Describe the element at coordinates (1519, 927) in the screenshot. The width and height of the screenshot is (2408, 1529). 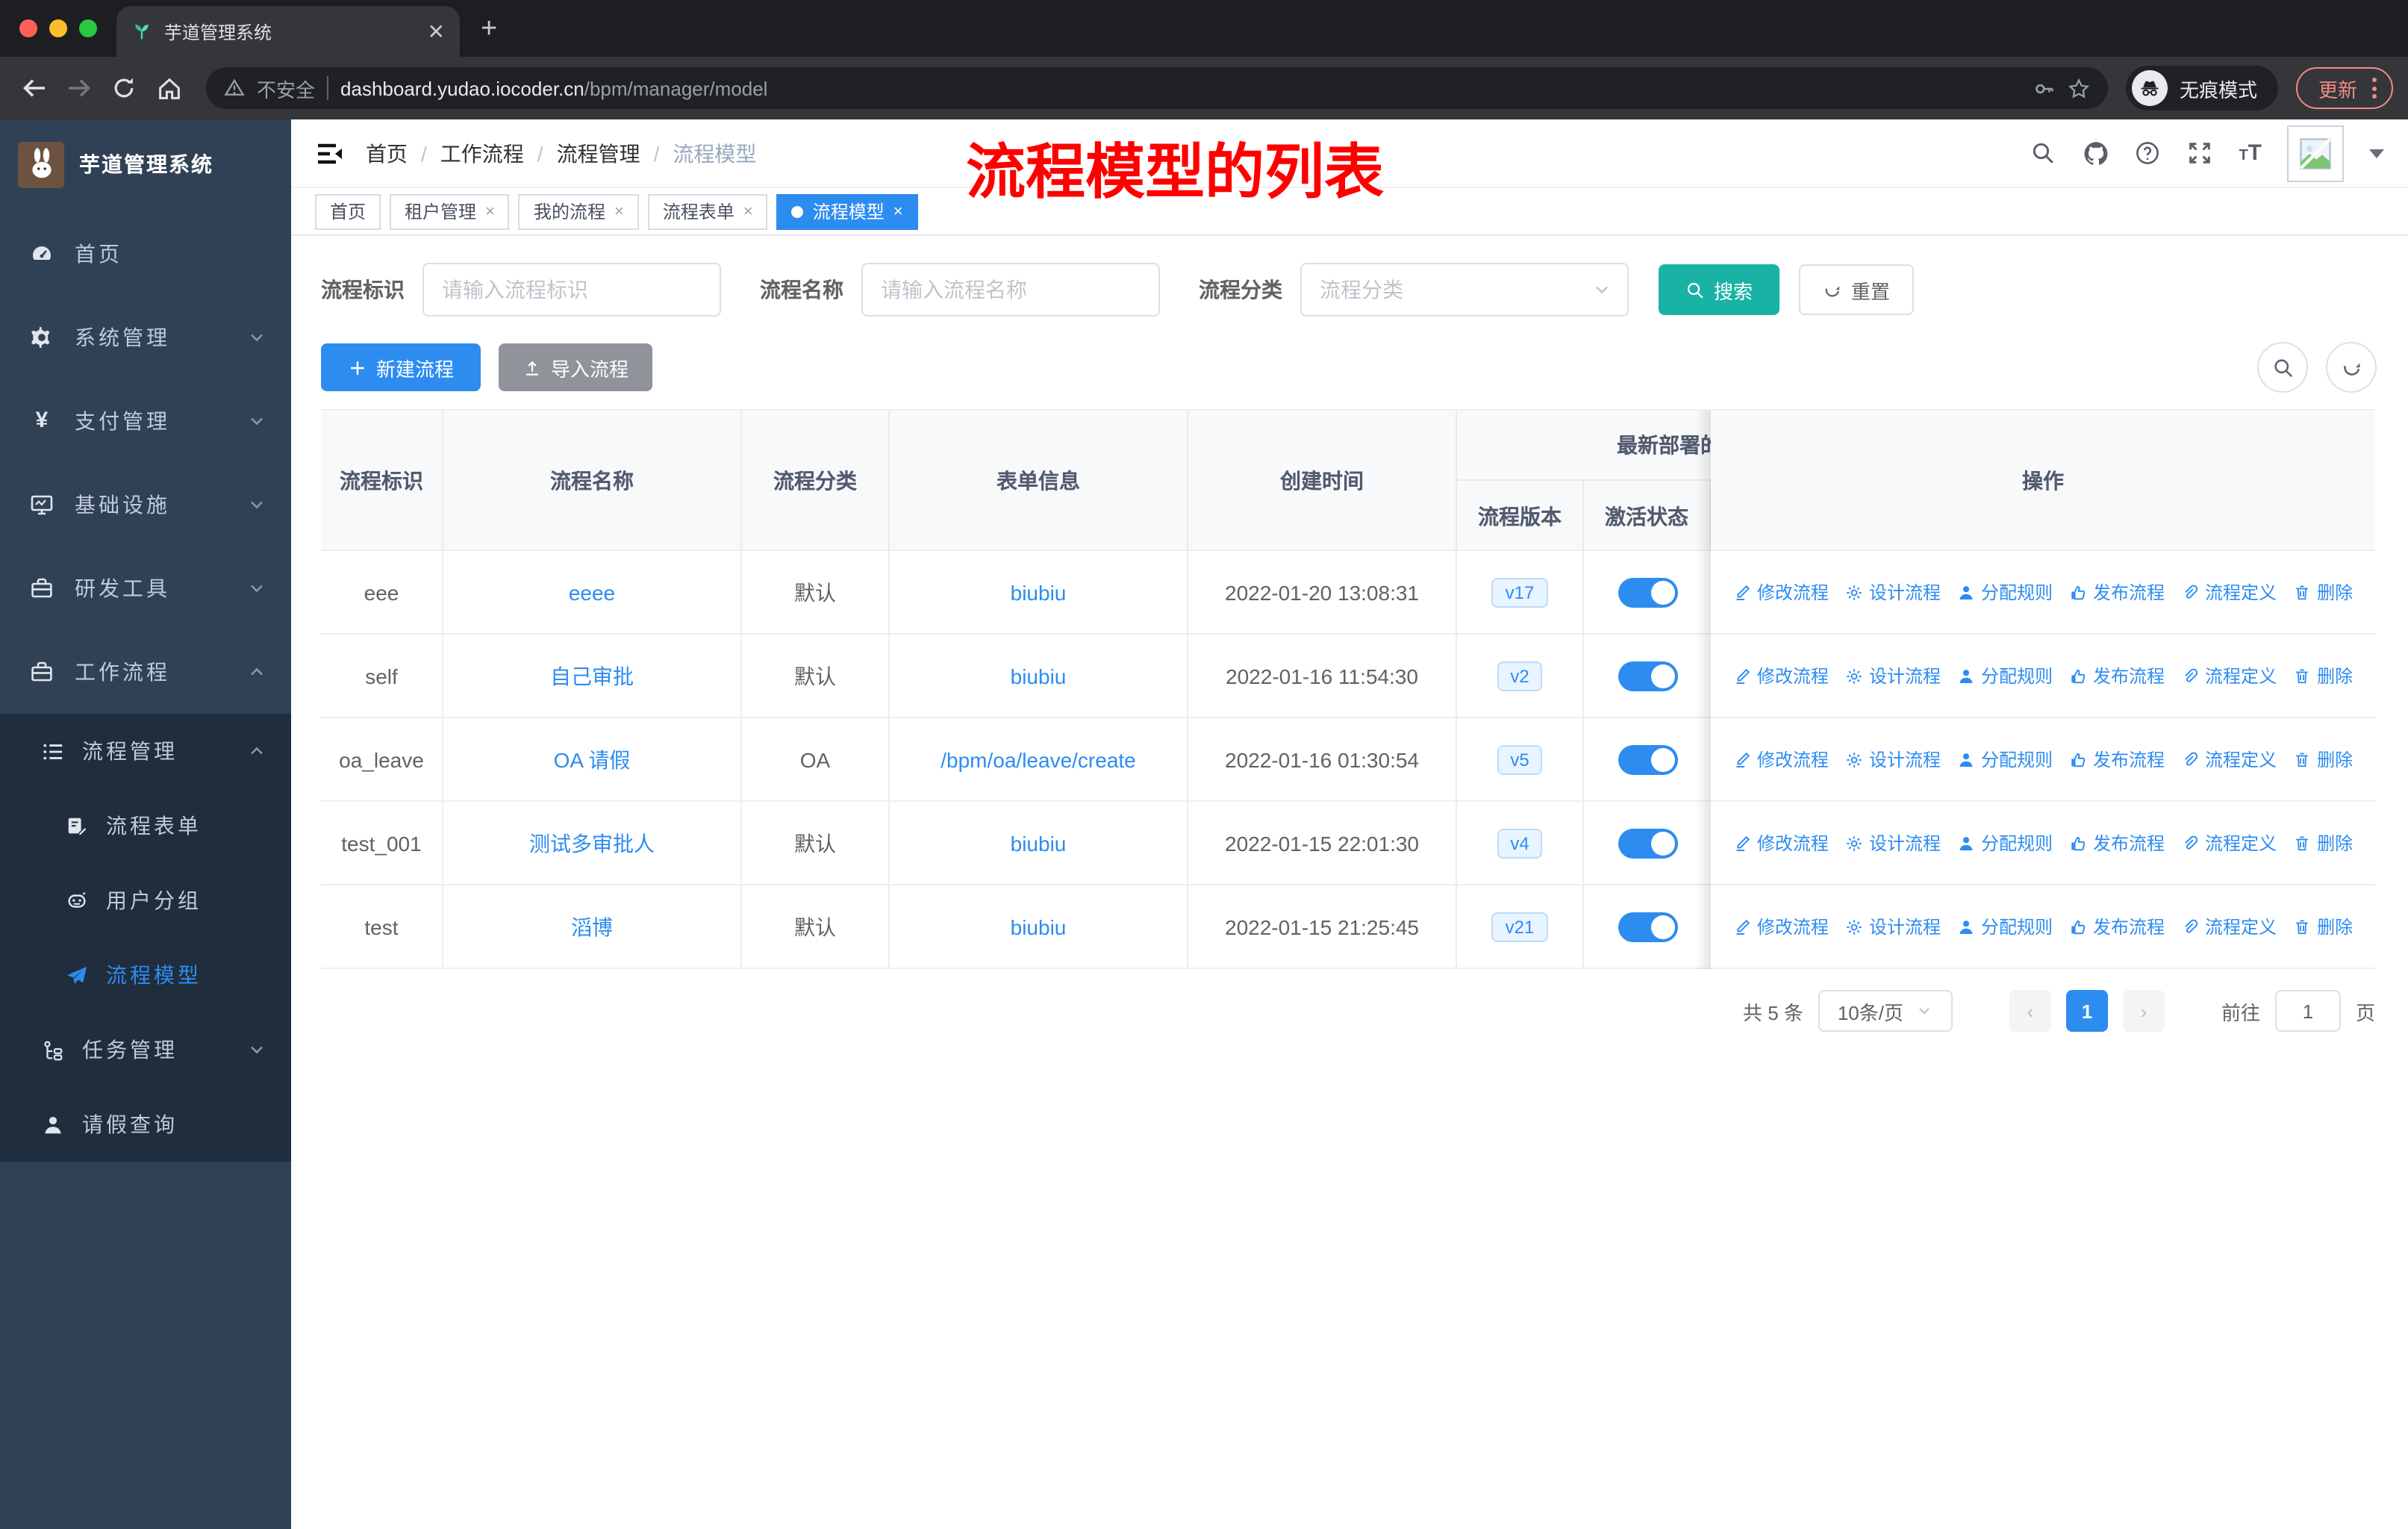
I see `version-badge: v21` at that location.